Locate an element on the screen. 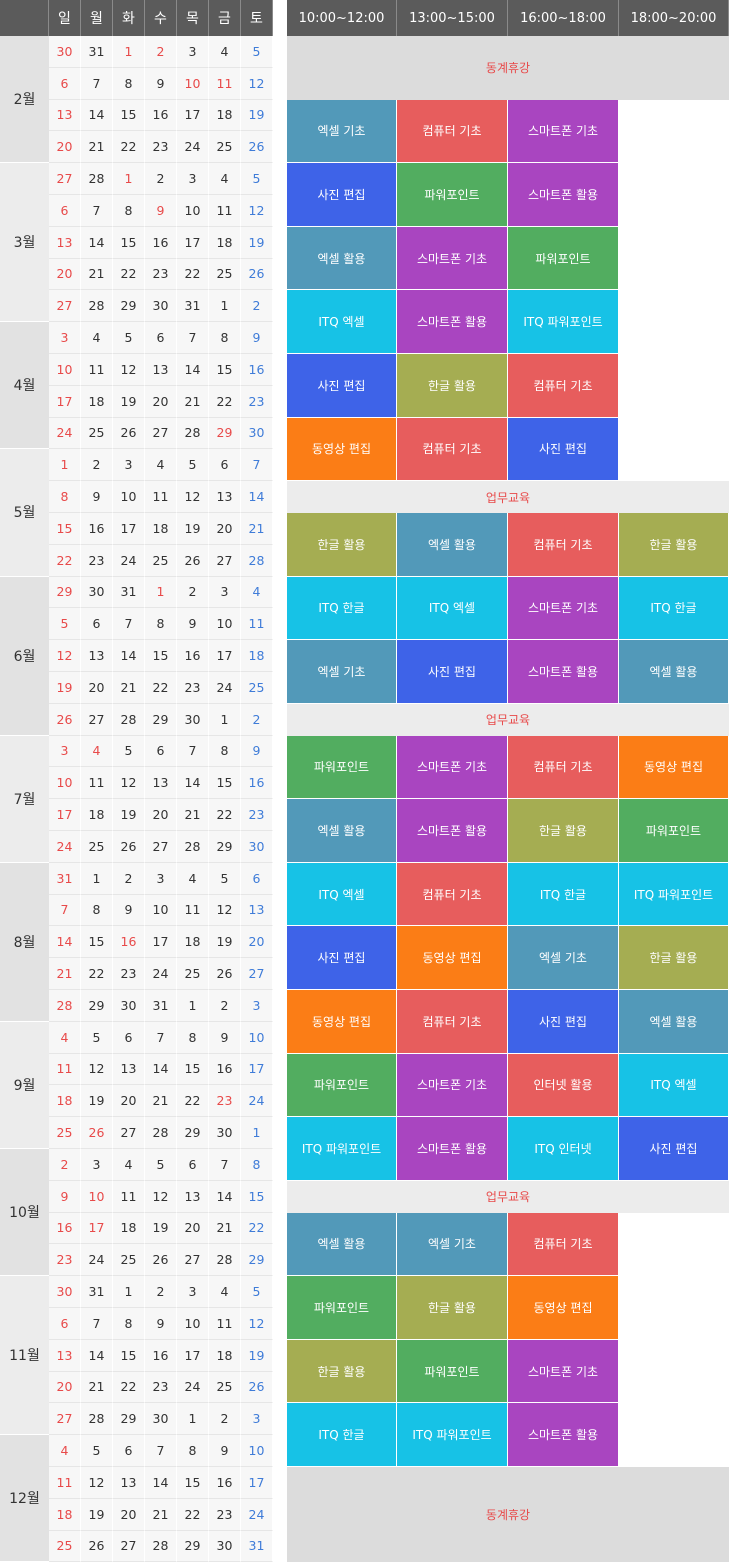  date-cell: 18 is located at coordinates (225, 115).